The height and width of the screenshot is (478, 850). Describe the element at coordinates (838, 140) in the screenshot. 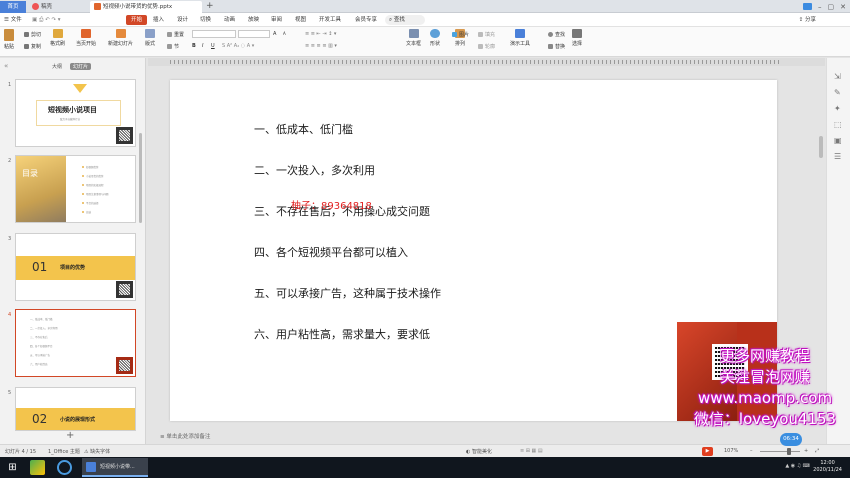

I see `image-icon: ▣` at that location.